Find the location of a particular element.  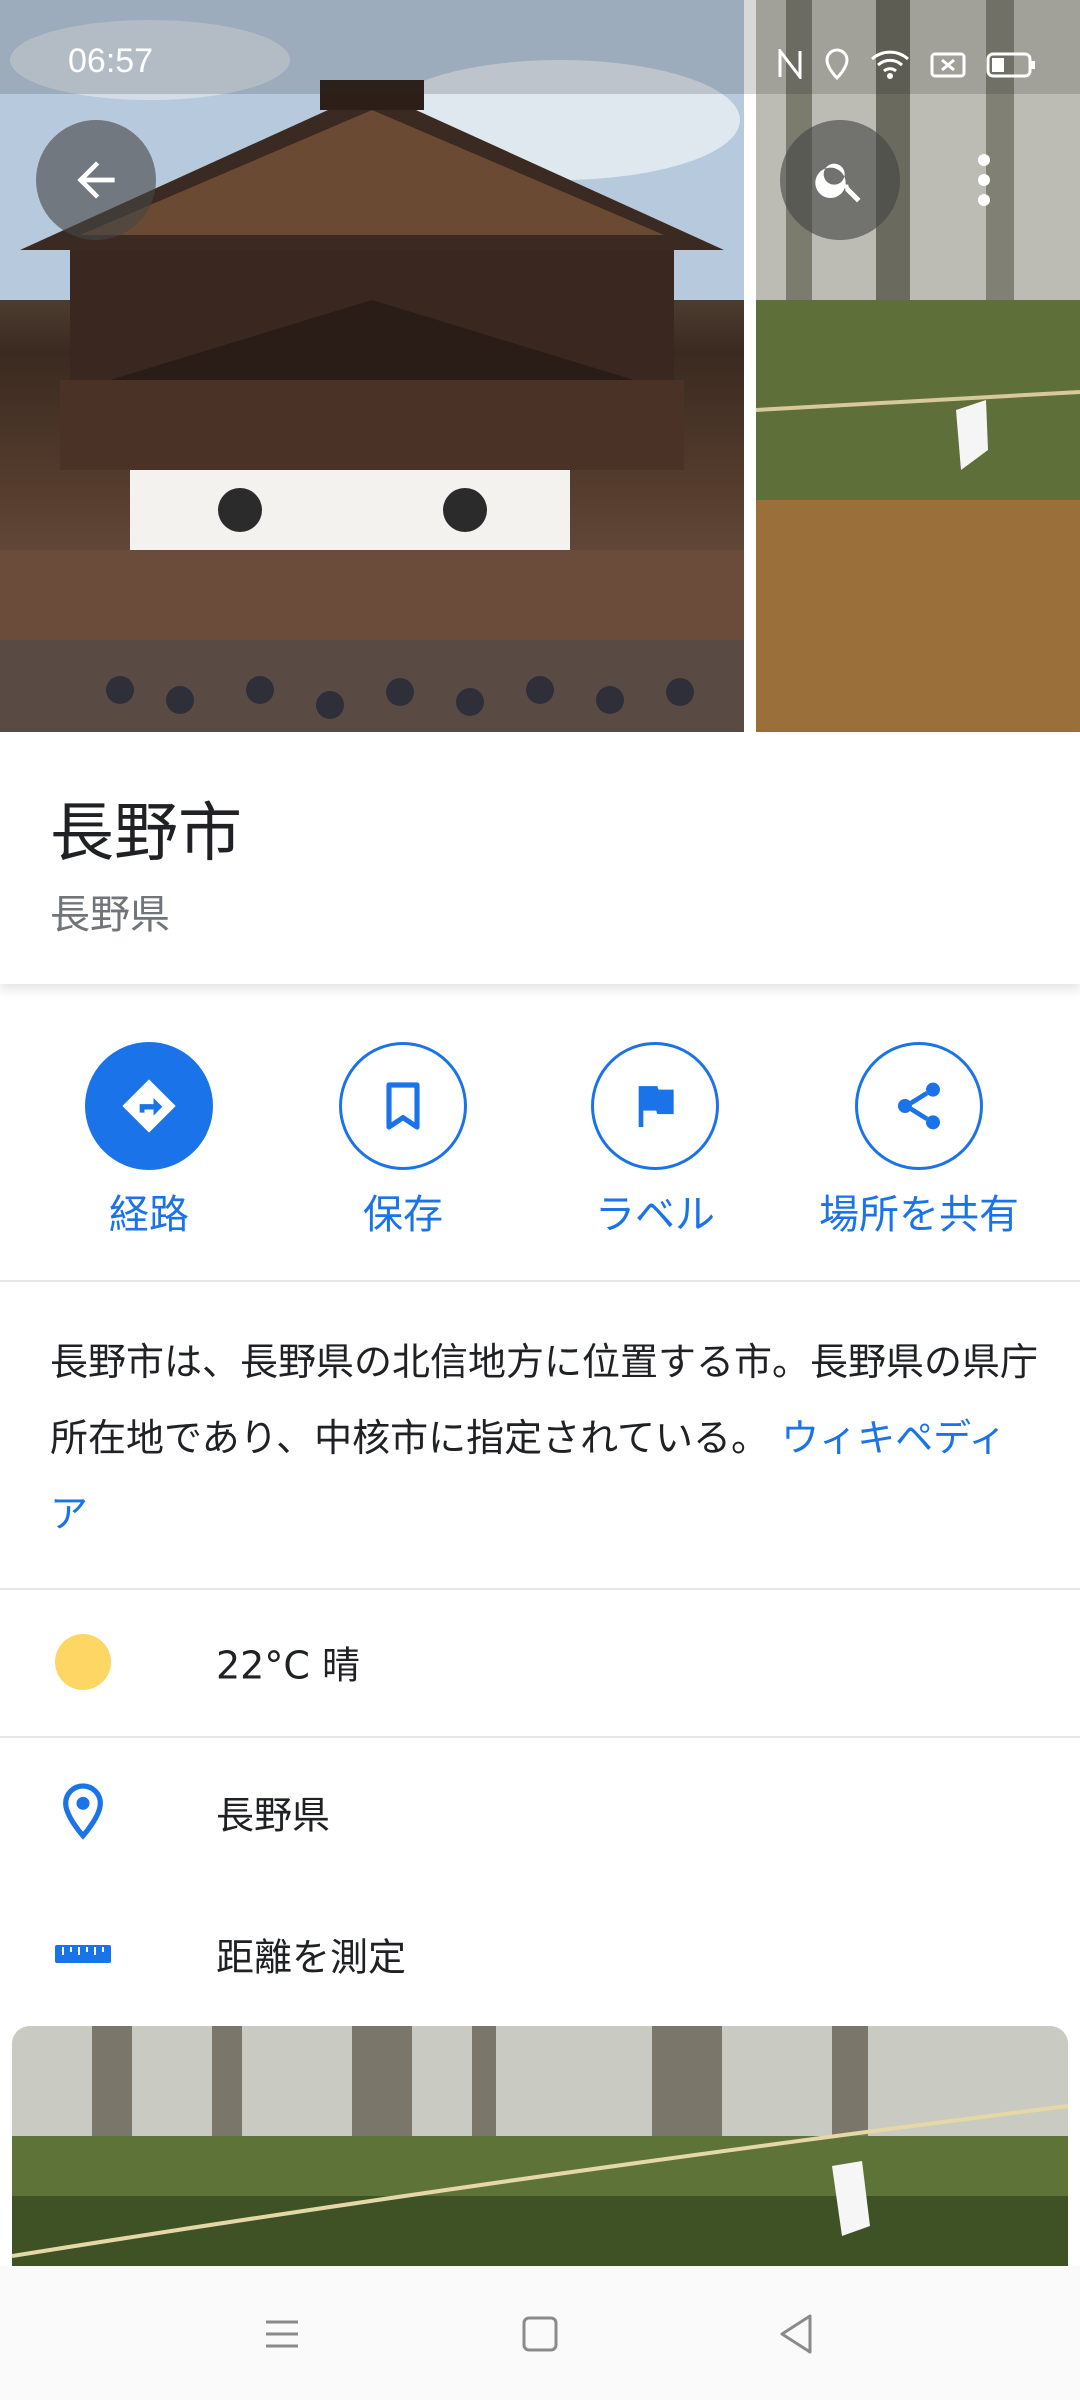

bookmark-icon is located at coordinates (403, 1106).